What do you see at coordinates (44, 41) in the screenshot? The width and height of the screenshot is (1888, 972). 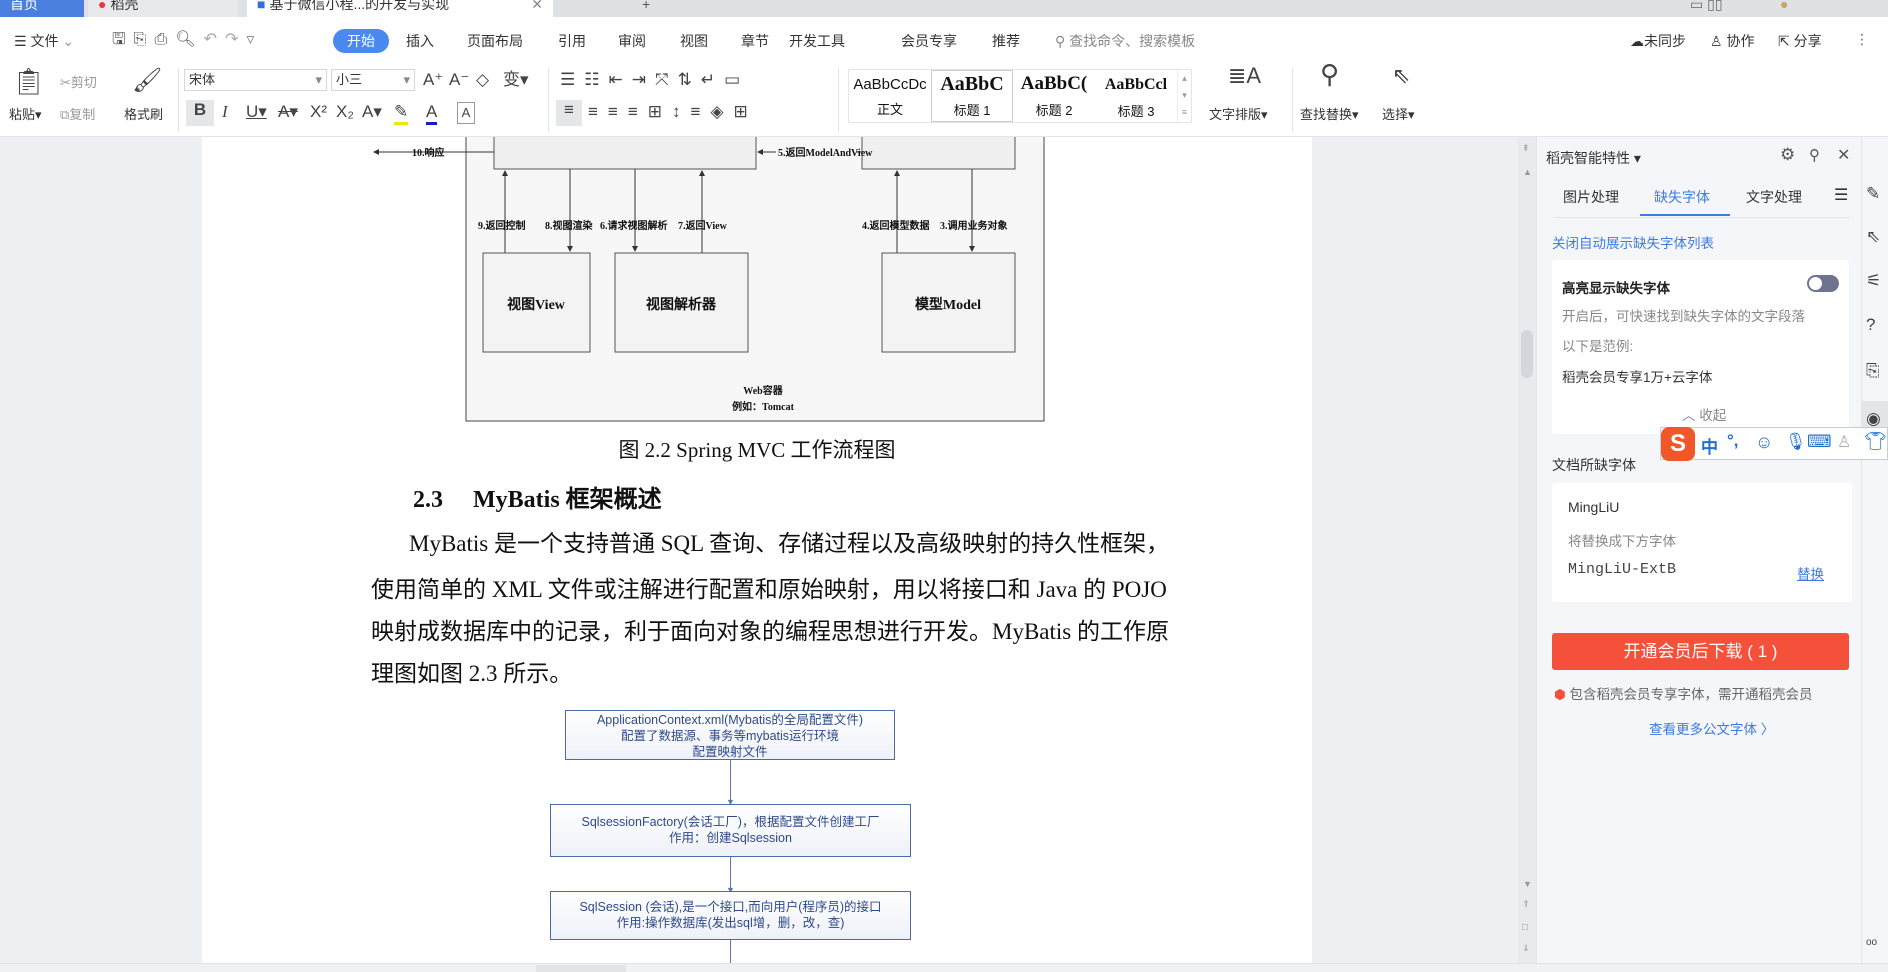 I see `file-menu: ☰ 文件 ⌄` at bounding box center [44, 41].